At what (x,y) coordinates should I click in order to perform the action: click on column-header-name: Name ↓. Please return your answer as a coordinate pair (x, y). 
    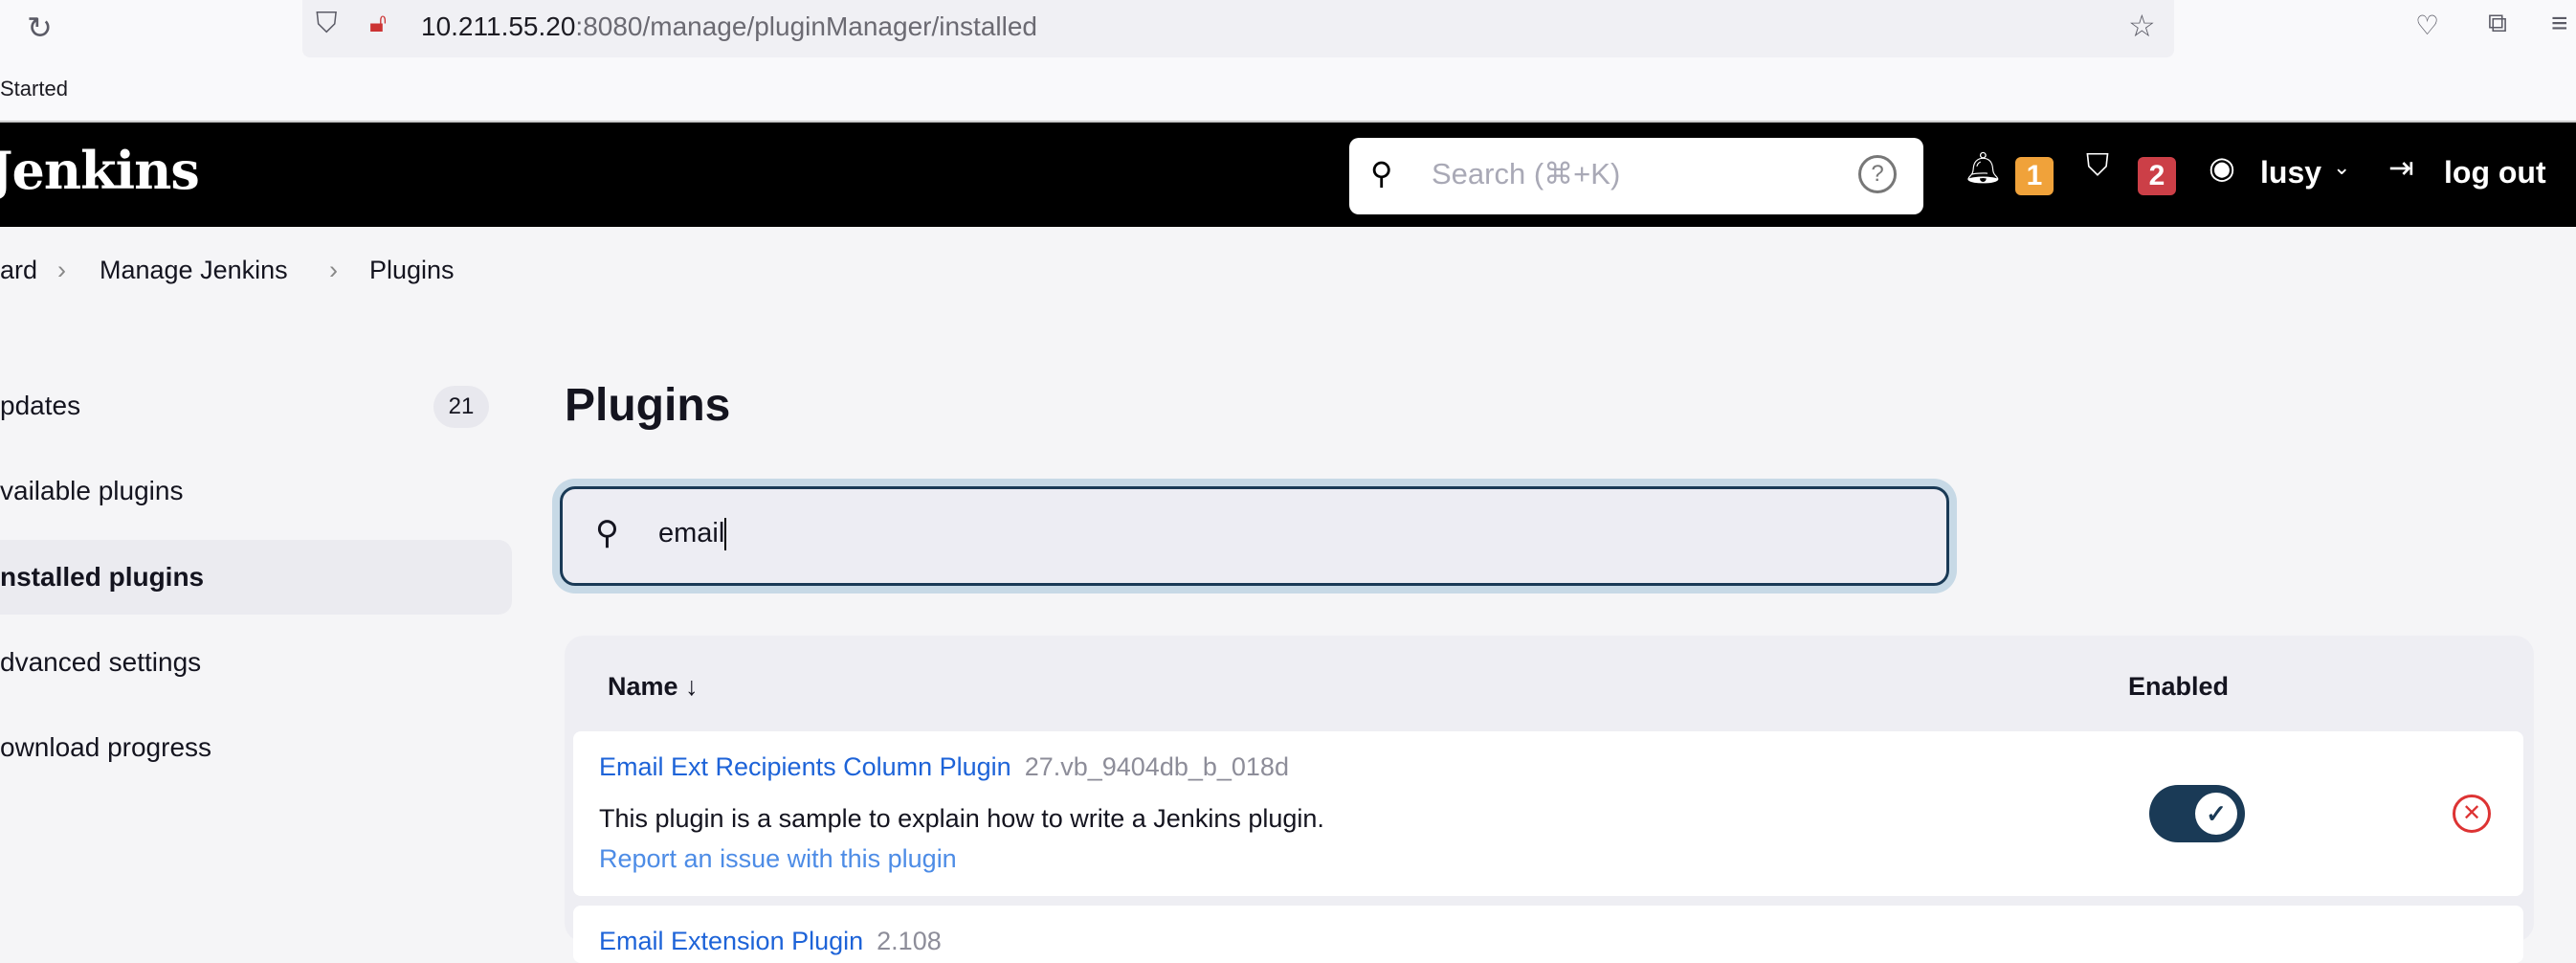
    Looking at the image, I should click on (653, 687).